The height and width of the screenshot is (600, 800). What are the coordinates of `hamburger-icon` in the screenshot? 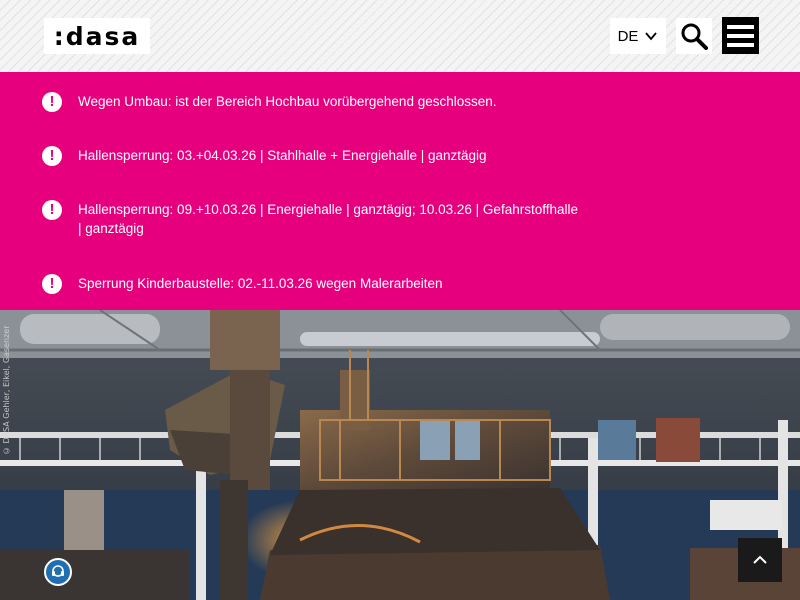 It's located at (740, 26).